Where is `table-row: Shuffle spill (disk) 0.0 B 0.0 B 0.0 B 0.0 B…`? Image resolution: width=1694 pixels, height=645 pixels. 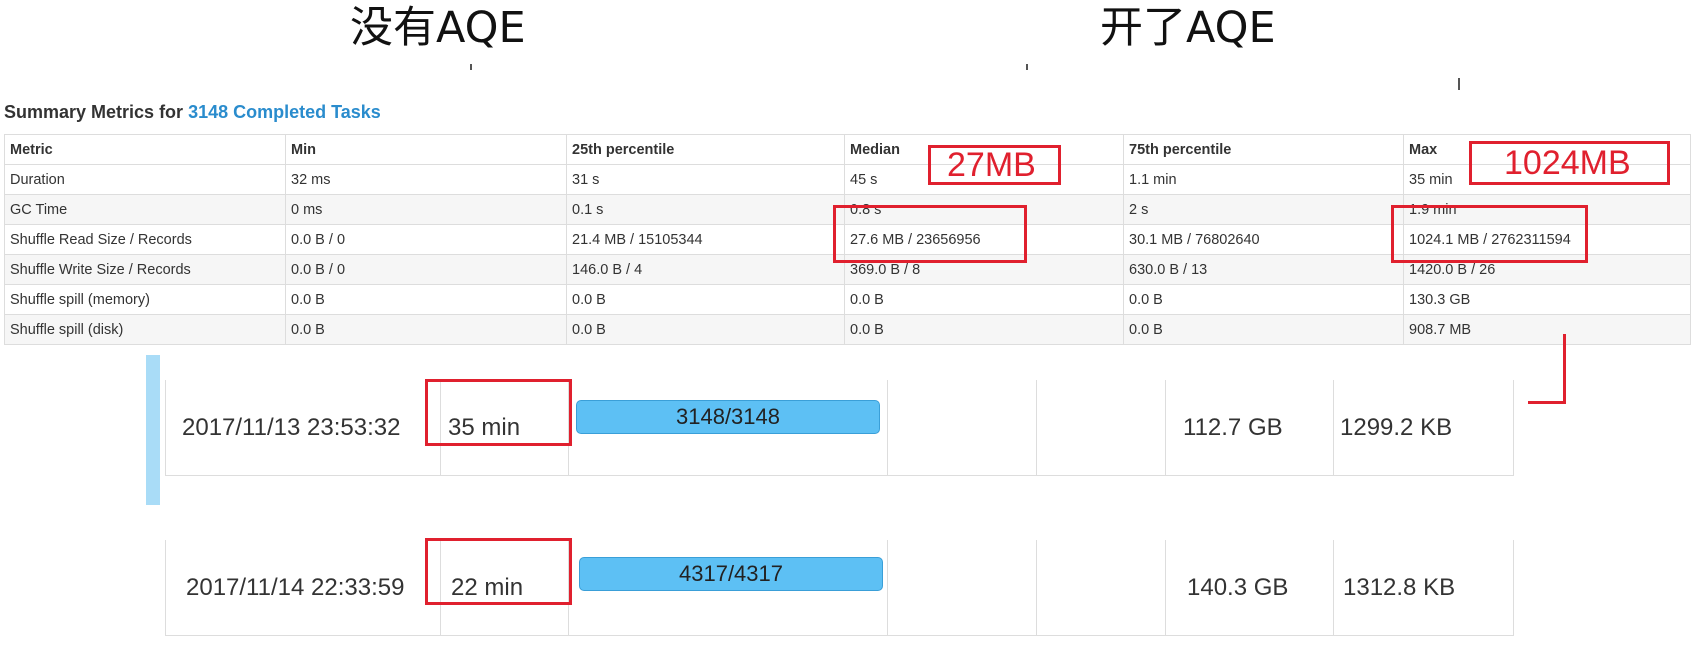 table-row: Shuffle spill (disk) 0.0 B 0.0 B 0.0 B 0.0 B… is located at coordinates (847, 329).